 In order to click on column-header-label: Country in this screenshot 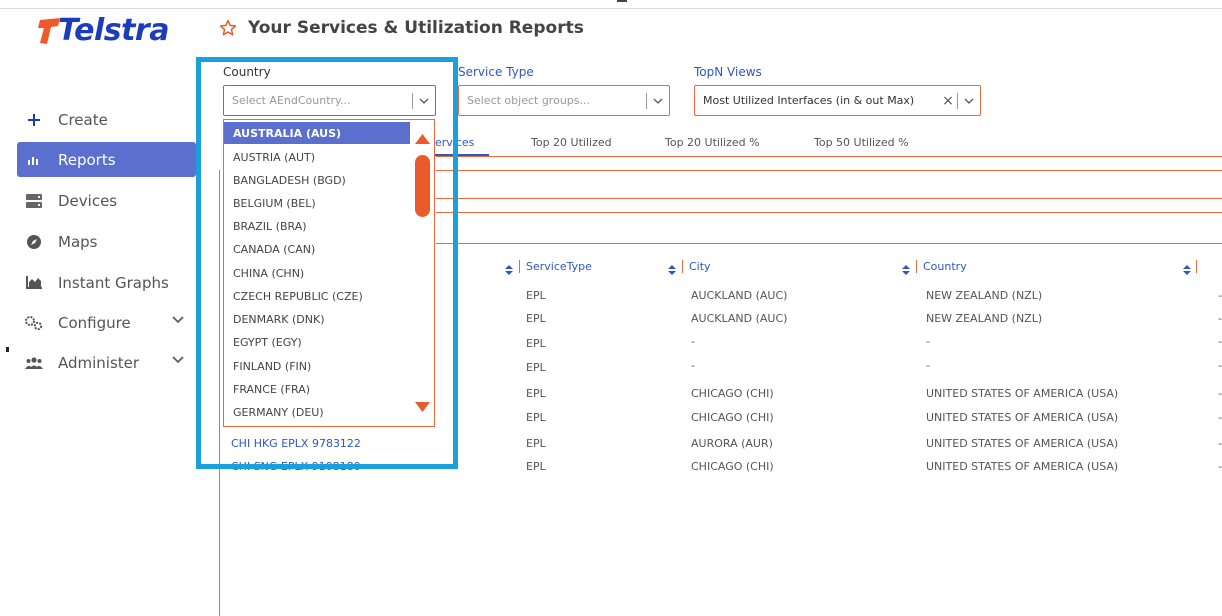, I will do `click(945, 266)`.